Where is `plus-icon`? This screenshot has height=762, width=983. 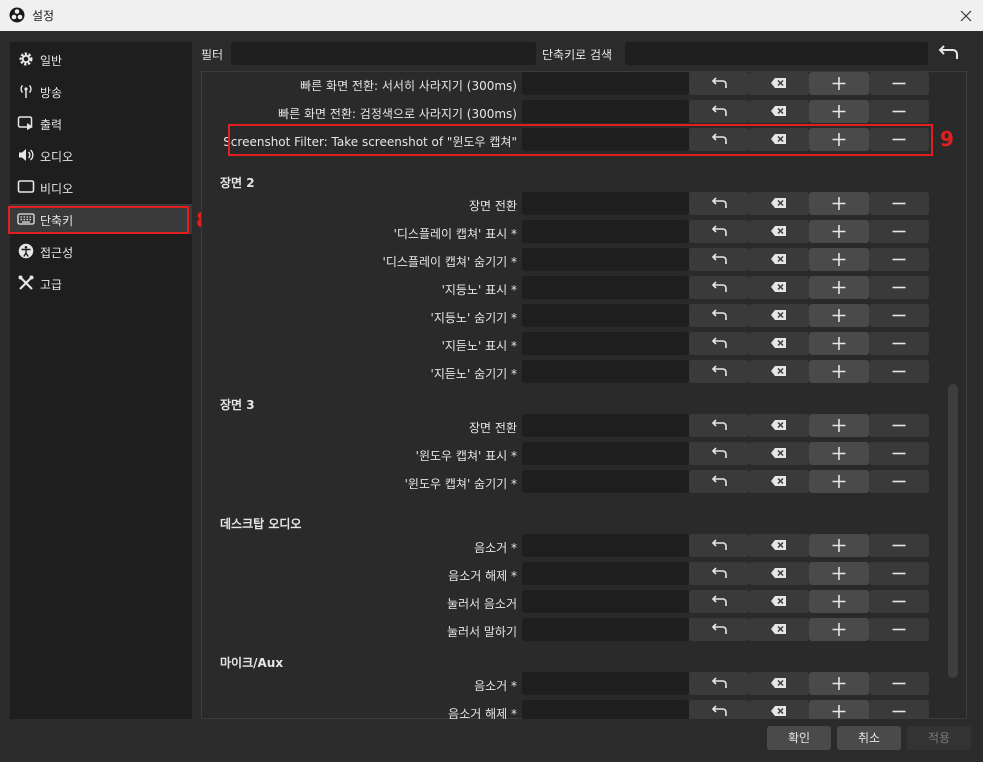 plus-icon is located at coordinates (839, 601).